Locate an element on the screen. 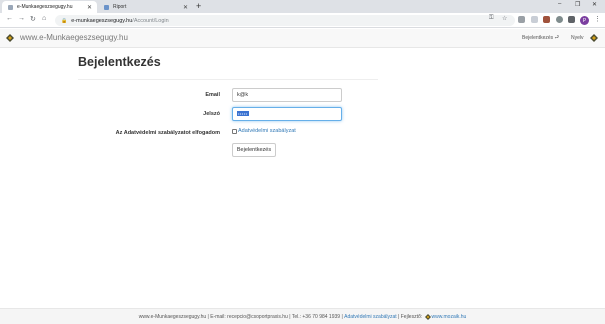 This screenshot has height=324, width=605. nav-language-link: Nyelv is located at coordinates (577, 38).